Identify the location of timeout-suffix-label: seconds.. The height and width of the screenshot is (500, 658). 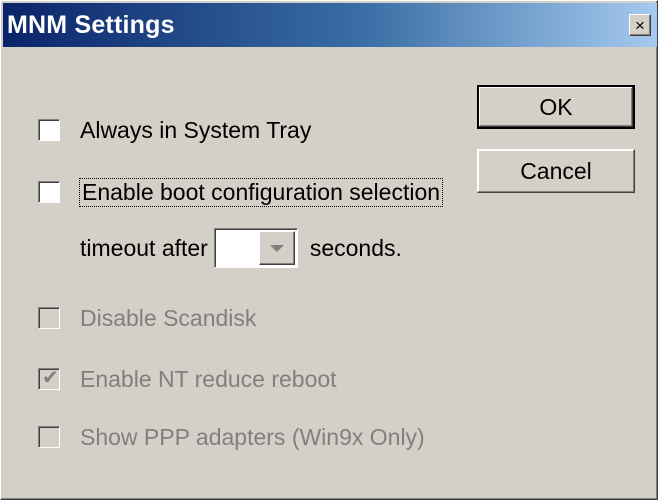
(355, 247).